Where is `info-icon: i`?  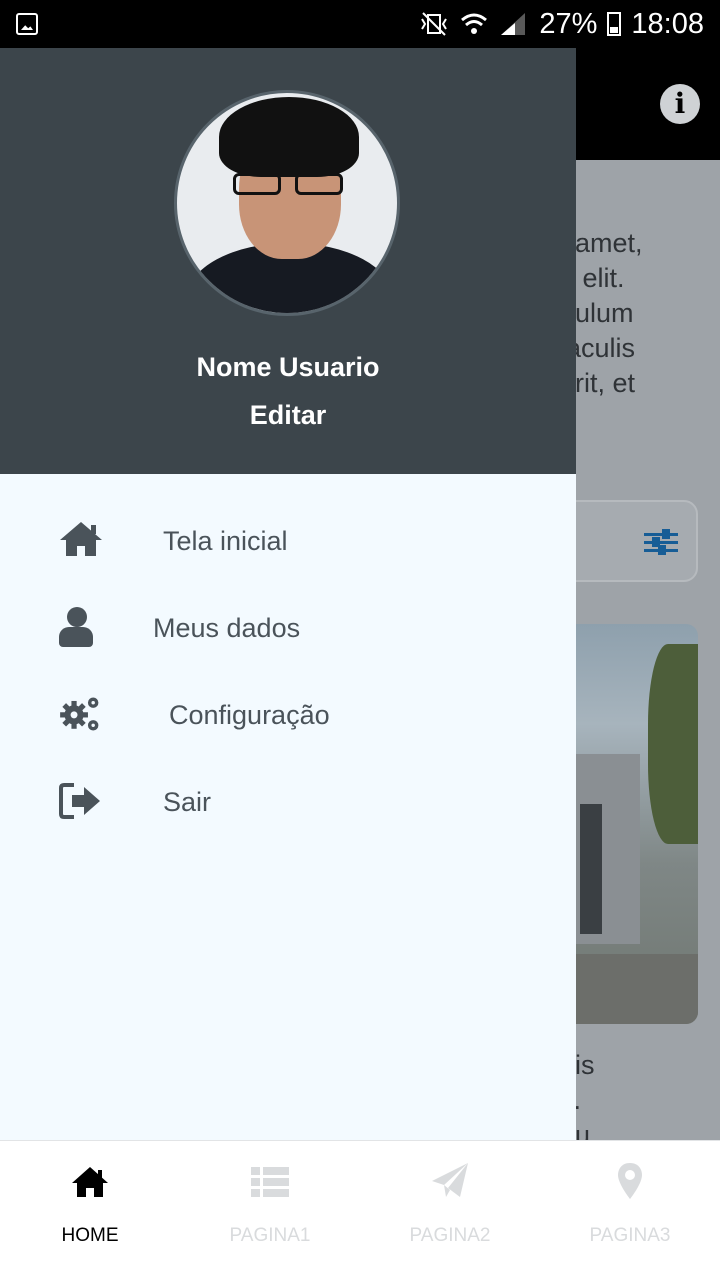
info-icon: i is located at coordinates (680, 104).